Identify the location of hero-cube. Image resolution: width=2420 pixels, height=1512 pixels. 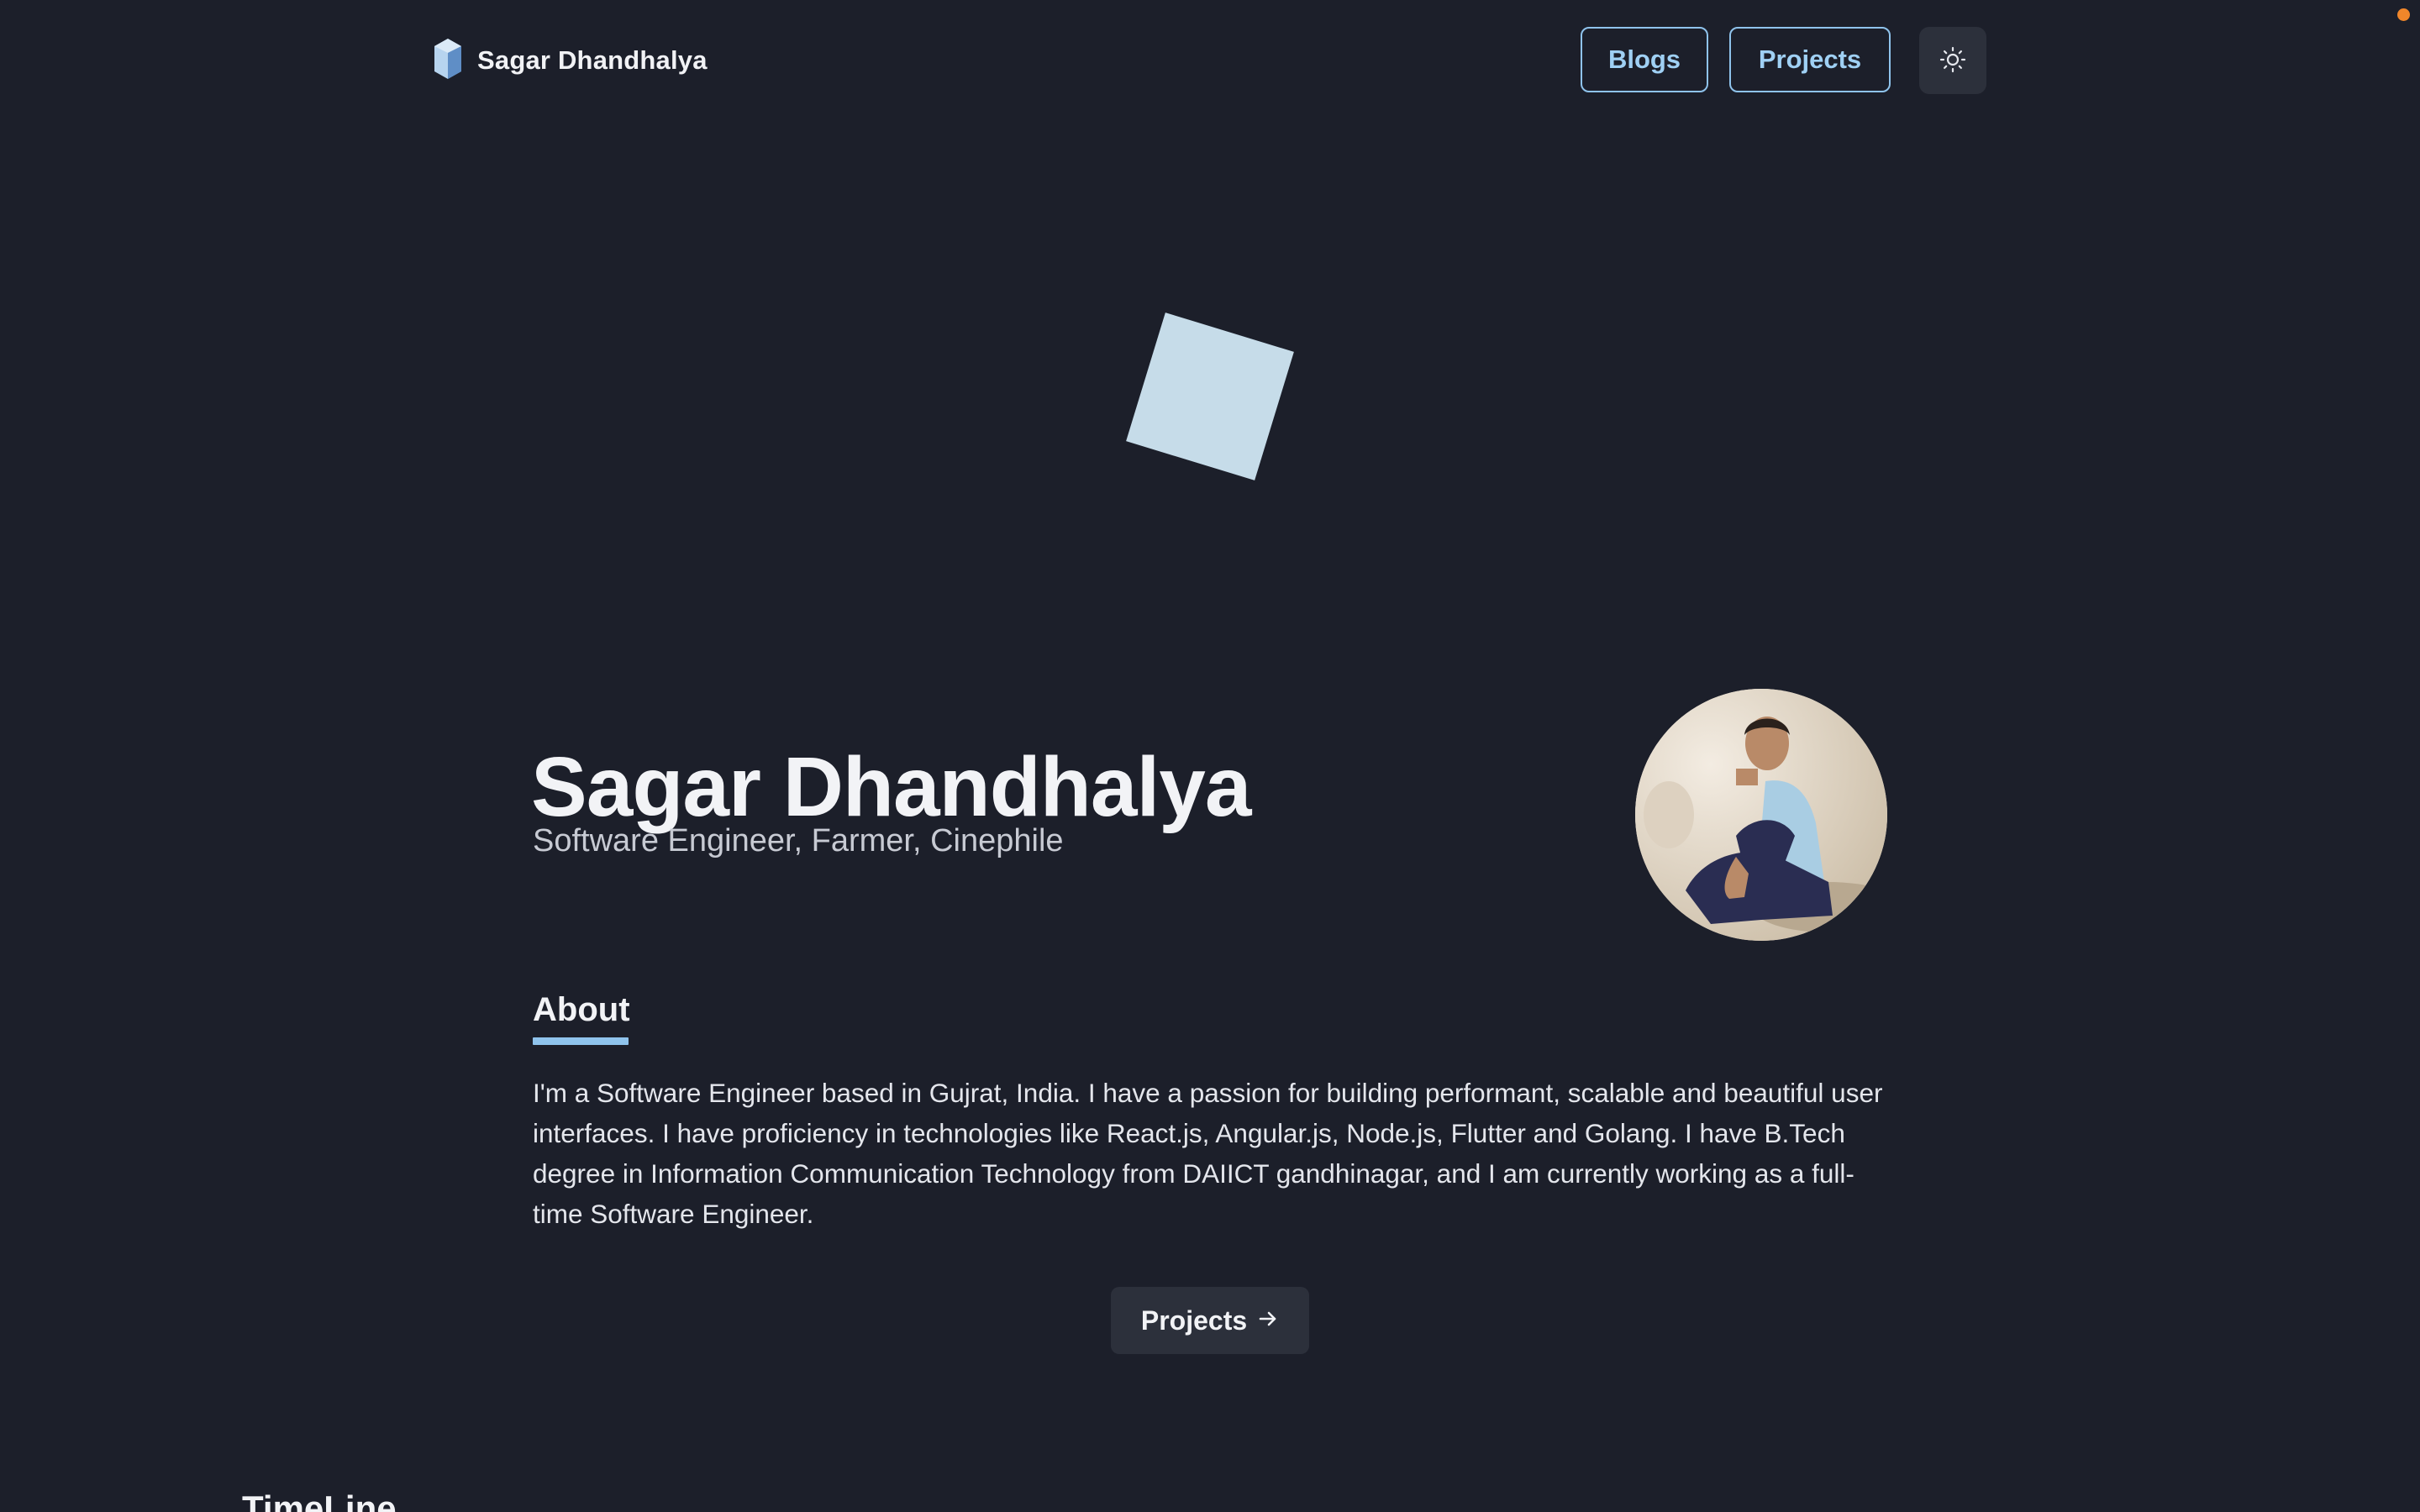
(1210, 396).